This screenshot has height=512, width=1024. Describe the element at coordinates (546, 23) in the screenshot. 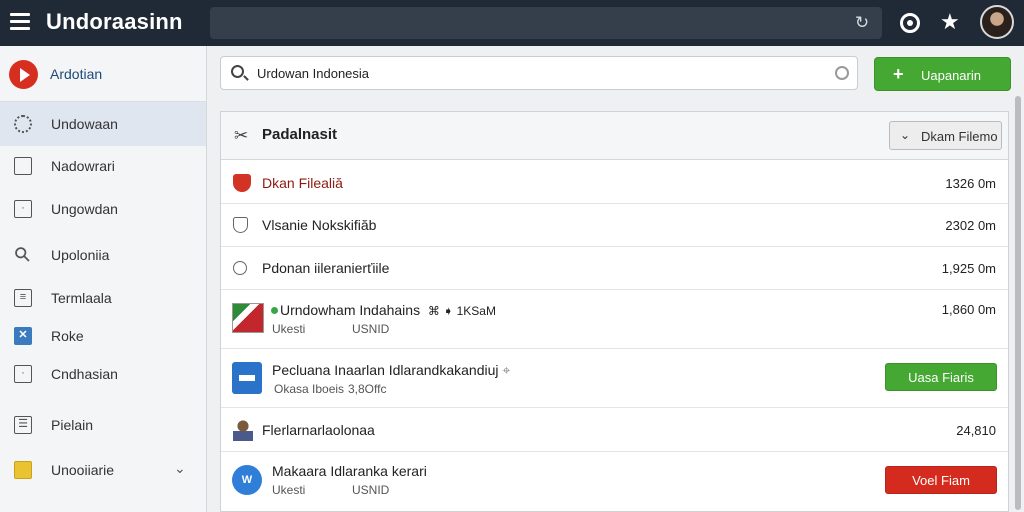

I see `top-search-bar: ↻` at that location.